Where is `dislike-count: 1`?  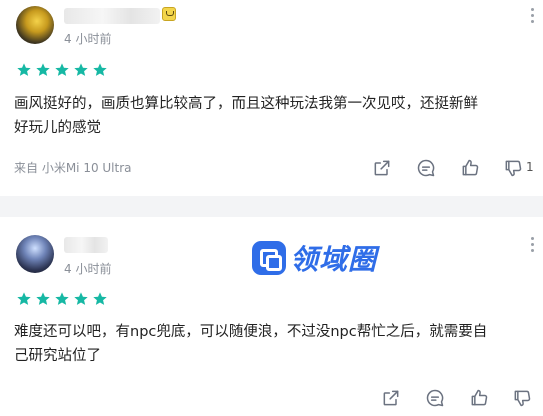
dislike-count: 1 is located at coordinates (530, 167).